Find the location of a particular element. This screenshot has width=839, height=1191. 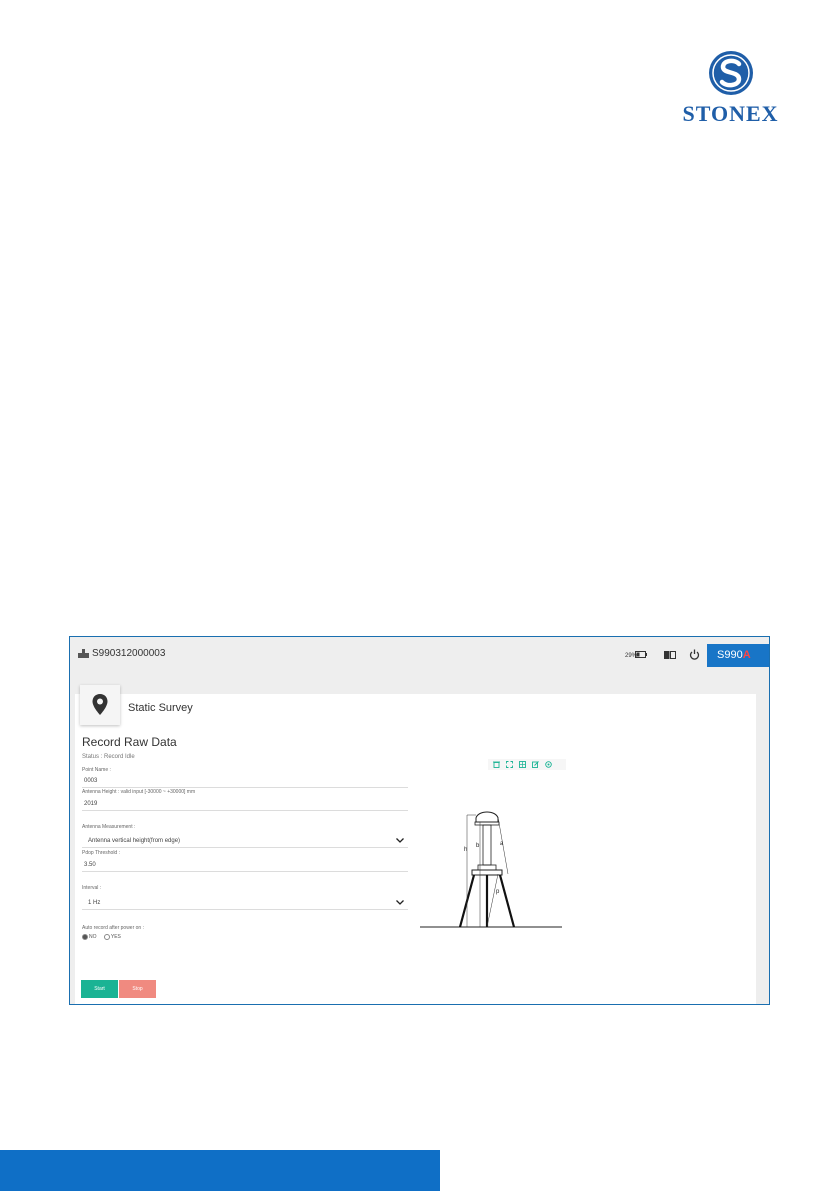

auto-record-radio-group: NO YES is located at coordinates (104, 937).